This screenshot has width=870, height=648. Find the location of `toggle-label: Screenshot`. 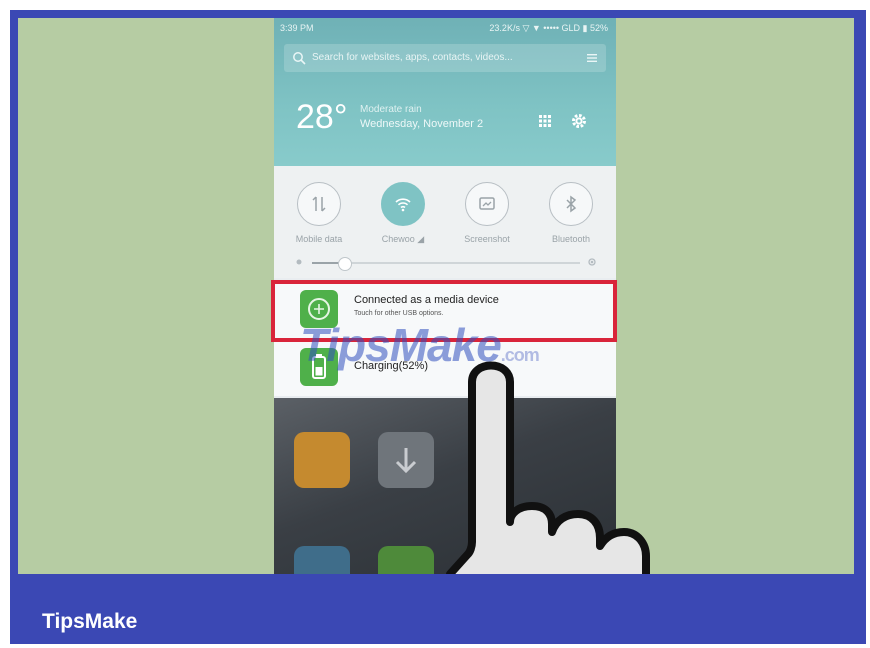

toggle-label: Screenshot is located at coordinates (487, 239).